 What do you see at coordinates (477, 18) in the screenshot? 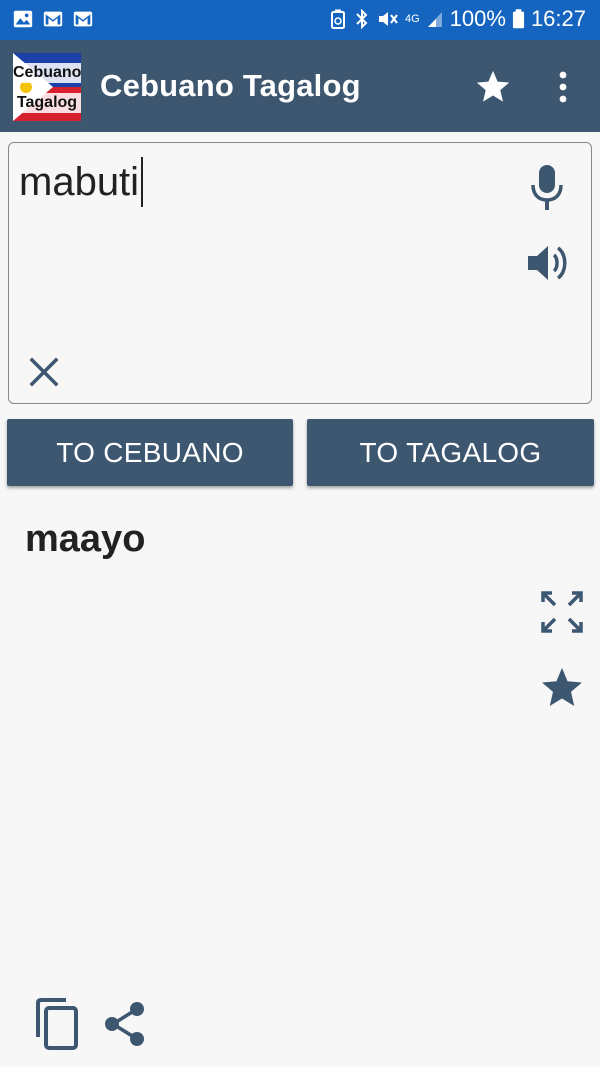
I see `battery-percent: 100%` at bounding box center [477, 18].